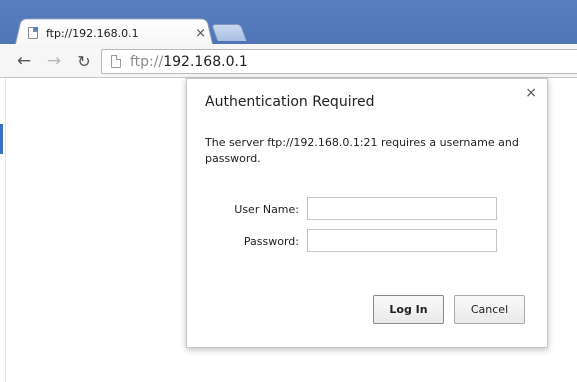 This screenshot has height=382, width=577. What do you see at coordinates (408, 309) in the screenshot?
I see `login-button: Log In` at bounding box center [408, 309].